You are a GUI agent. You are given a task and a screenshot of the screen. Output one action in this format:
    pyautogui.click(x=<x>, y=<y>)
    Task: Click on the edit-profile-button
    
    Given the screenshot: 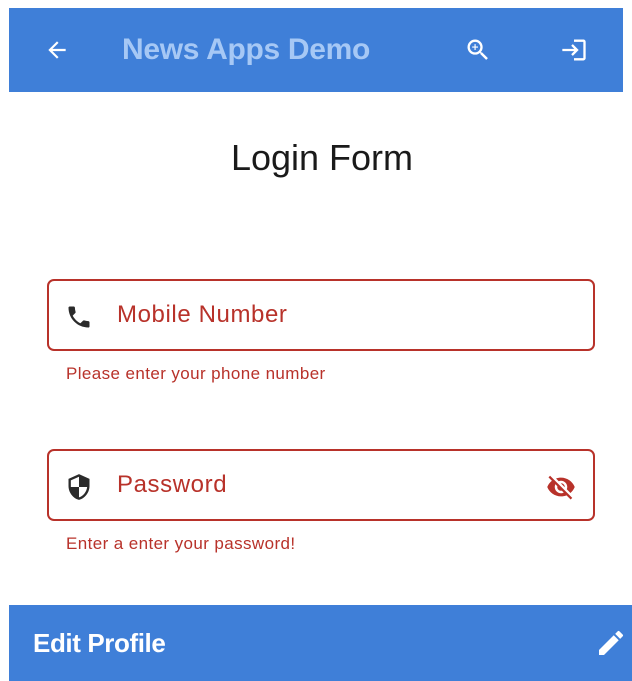 What is the action you would take?
    pyautogui.click(x=611, y=643)
    